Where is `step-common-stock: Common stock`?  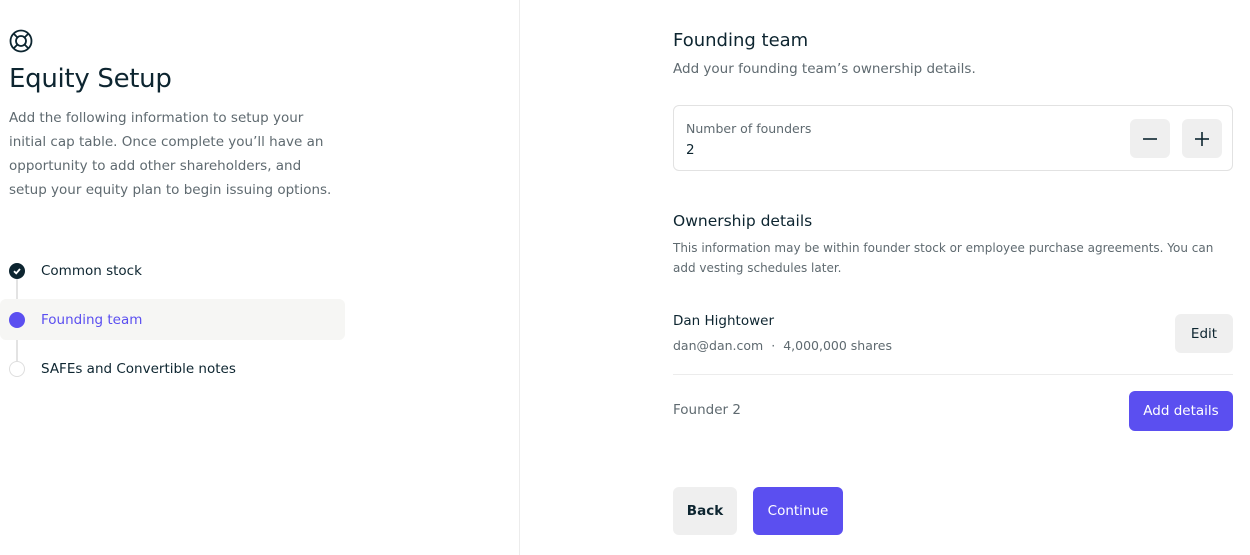 step-common-stock: Common stock is located at coordinates (172, 270).